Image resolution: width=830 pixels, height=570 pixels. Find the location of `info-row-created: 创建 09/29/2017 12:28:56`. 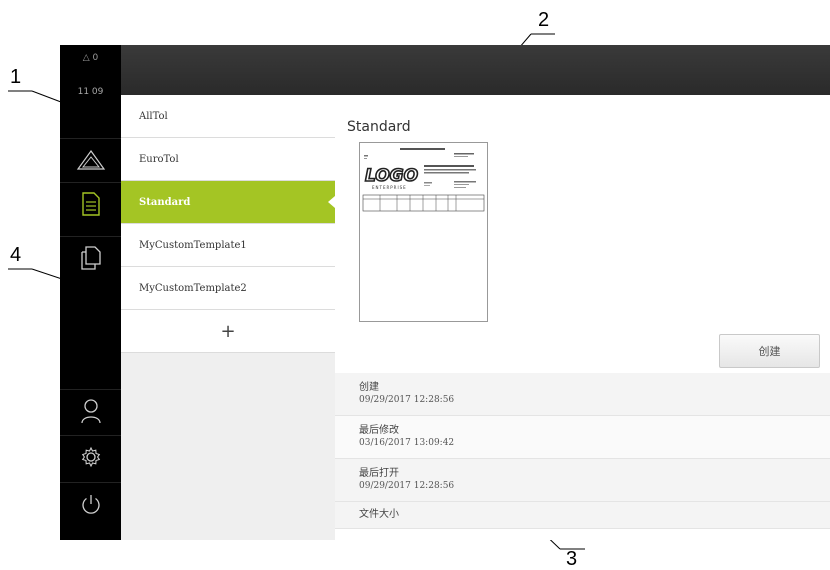

info-row-created: 创建 09/29/2017 12:28:56 is located at coordinates (582, 394).